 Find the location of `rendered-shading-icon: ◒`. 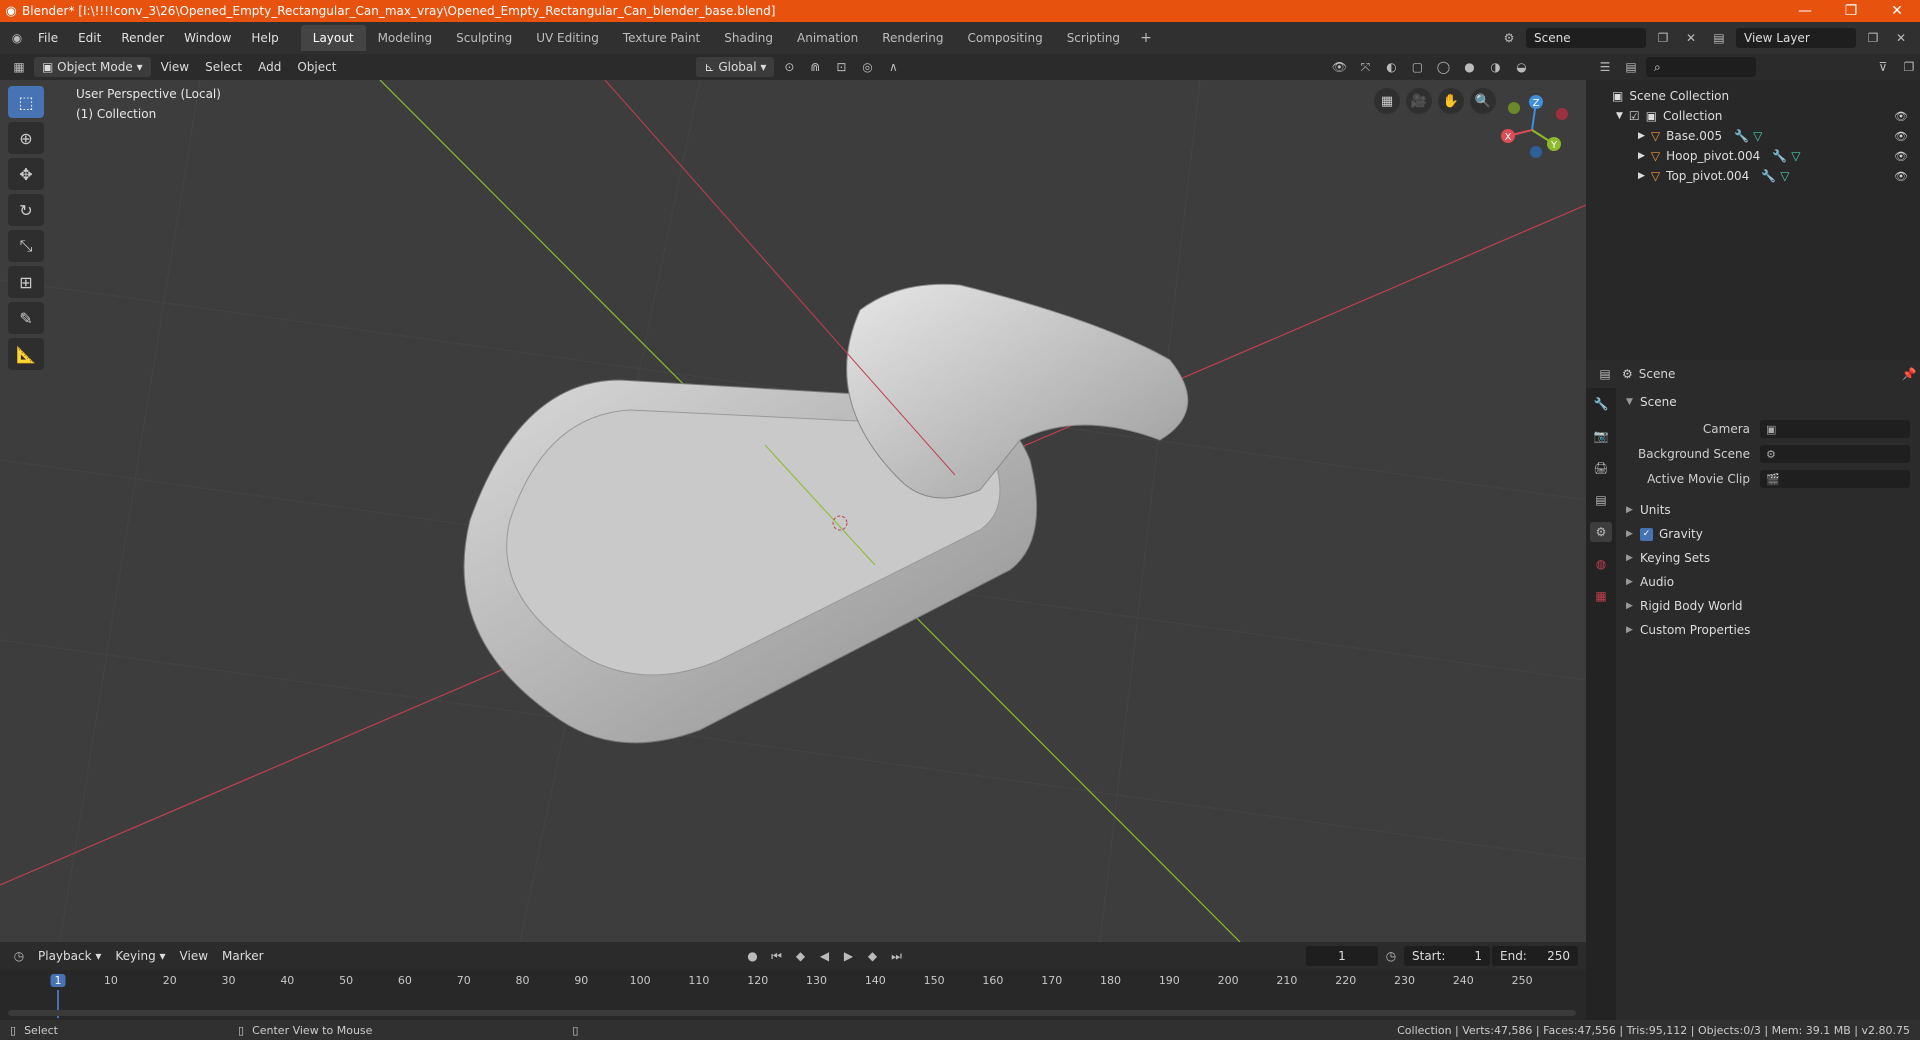

rendered-shading-icon: ◒ is located at coordinates (1521, 67).